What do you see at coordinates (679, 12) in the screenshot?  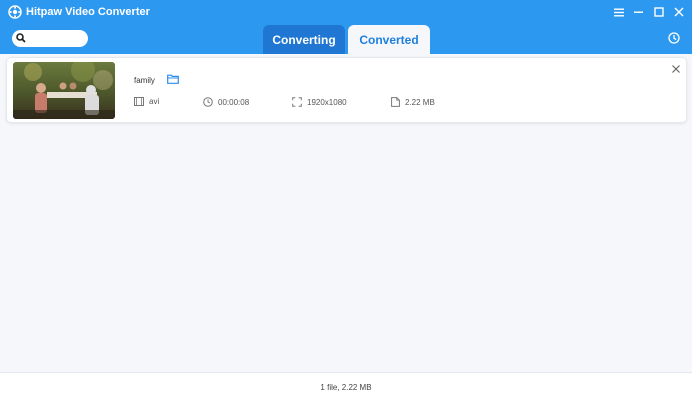 I see `close-icon` at bounding box center [679, 12].